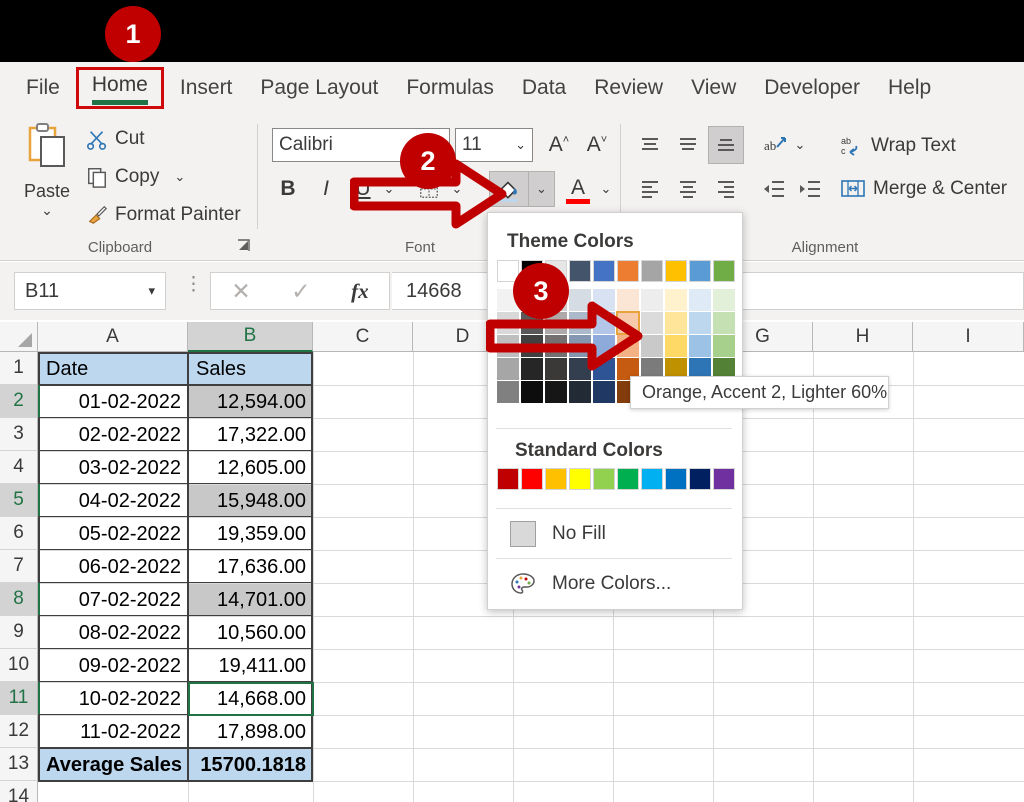 Image resolution: width=1024 pixels, height=802 pixels. I want to click on row-header-7: 7, so click(19, 566).